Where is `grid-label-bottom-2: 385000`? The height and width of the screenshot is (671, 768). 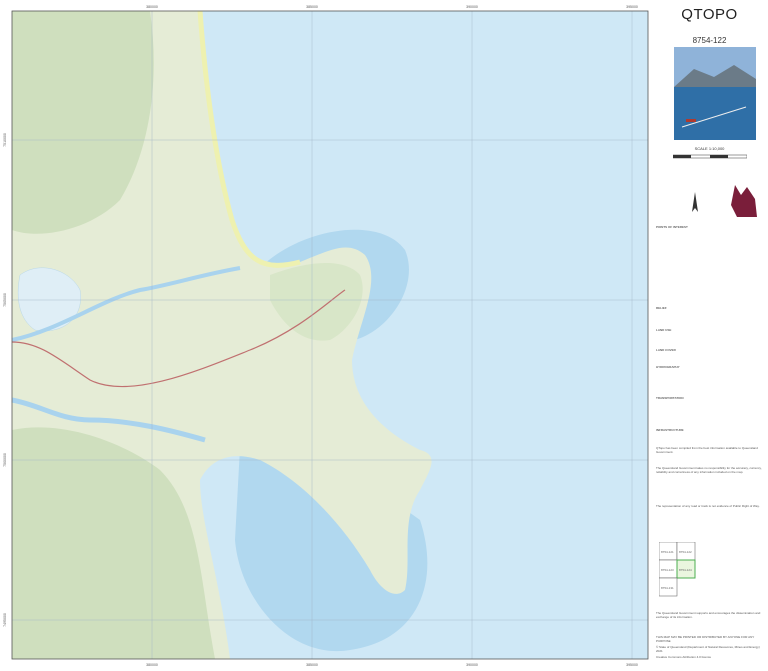
grid-label-bottom-2: 385000 is located at coordinates (312, 665).